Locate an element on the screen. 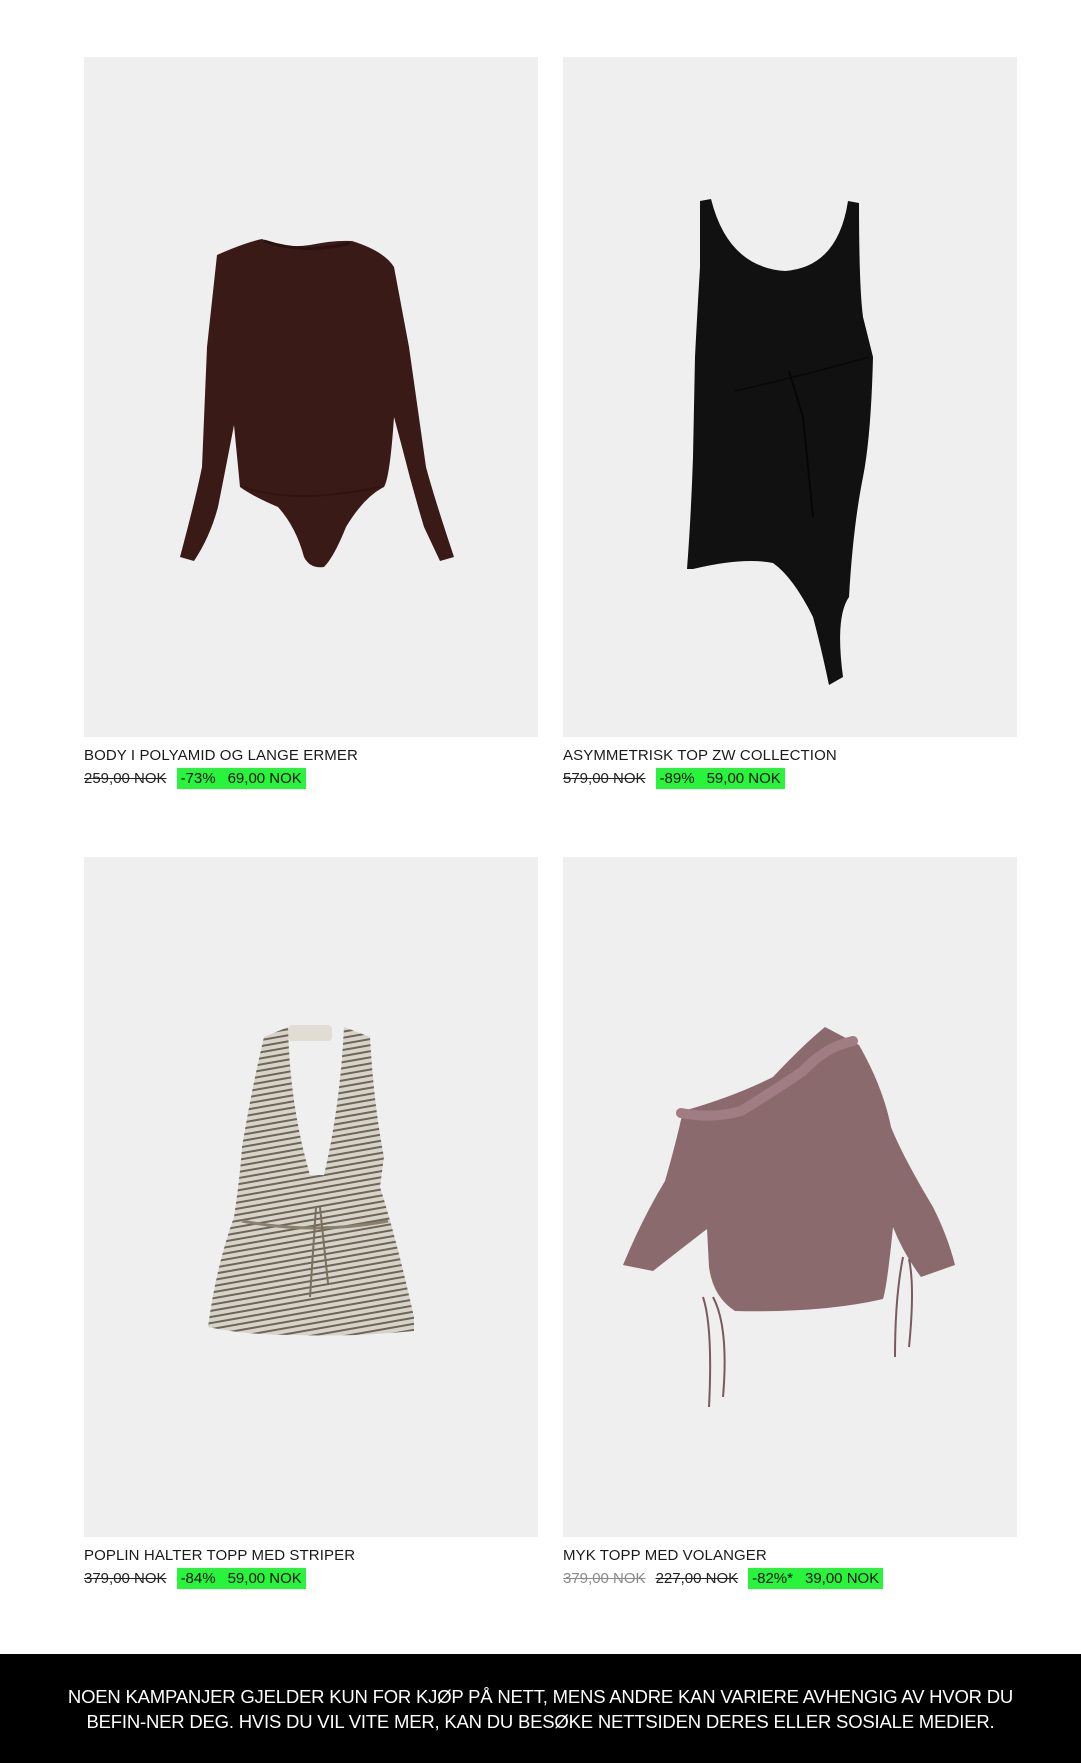 This screenshot has width=1081, height=1763. price-row: 259,00 NOK -73% 69,00 NOK is located at coordinates (195, 778).